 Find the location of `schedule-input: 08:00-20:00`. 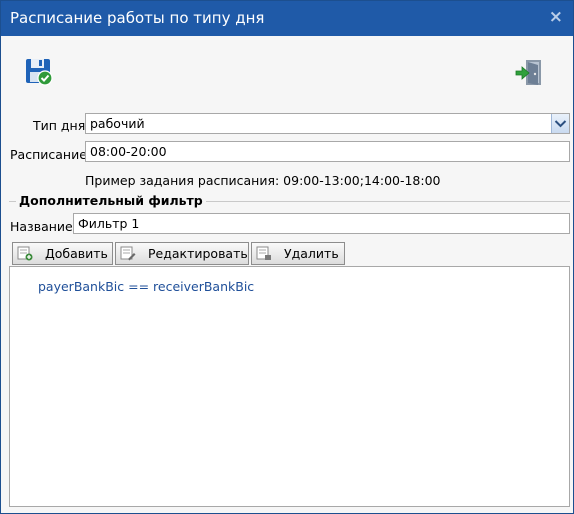

schedule-input: 08:00-20:00 is located at coordinates (327, 151).